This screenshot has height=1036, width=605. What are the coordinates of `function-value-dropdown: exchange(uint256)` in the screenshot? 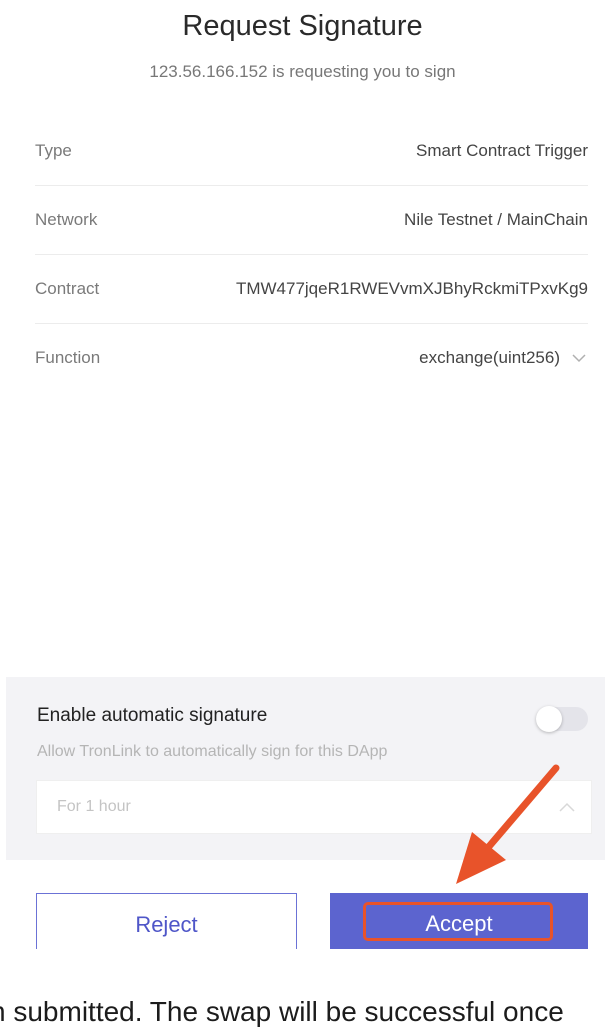 It's located at (503, 358).